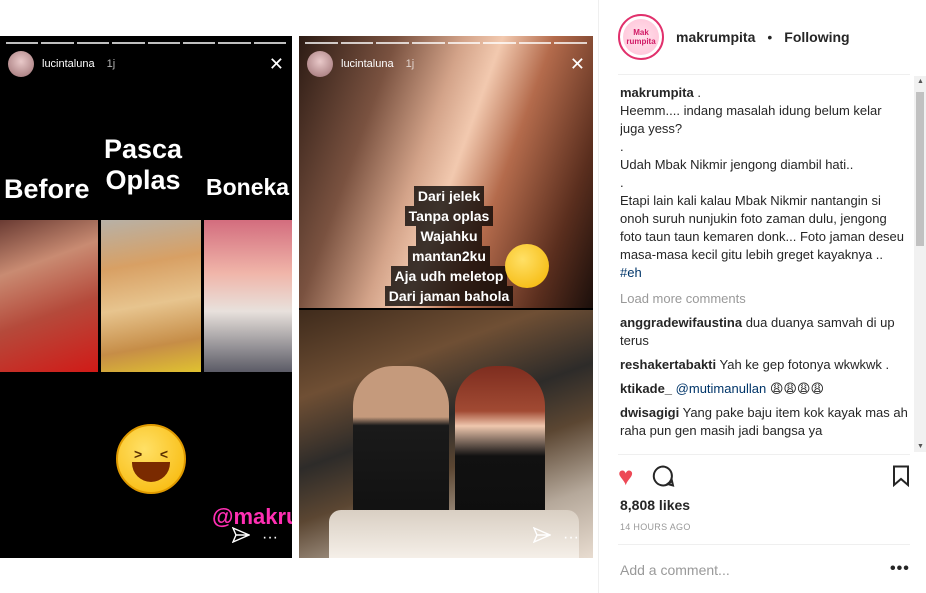 The width and height of the screenshot is (926, 593). Describe the element at coordinates (449, 276) in the screenshot. I see `overlay-line: Aja udh meletop` at that location.